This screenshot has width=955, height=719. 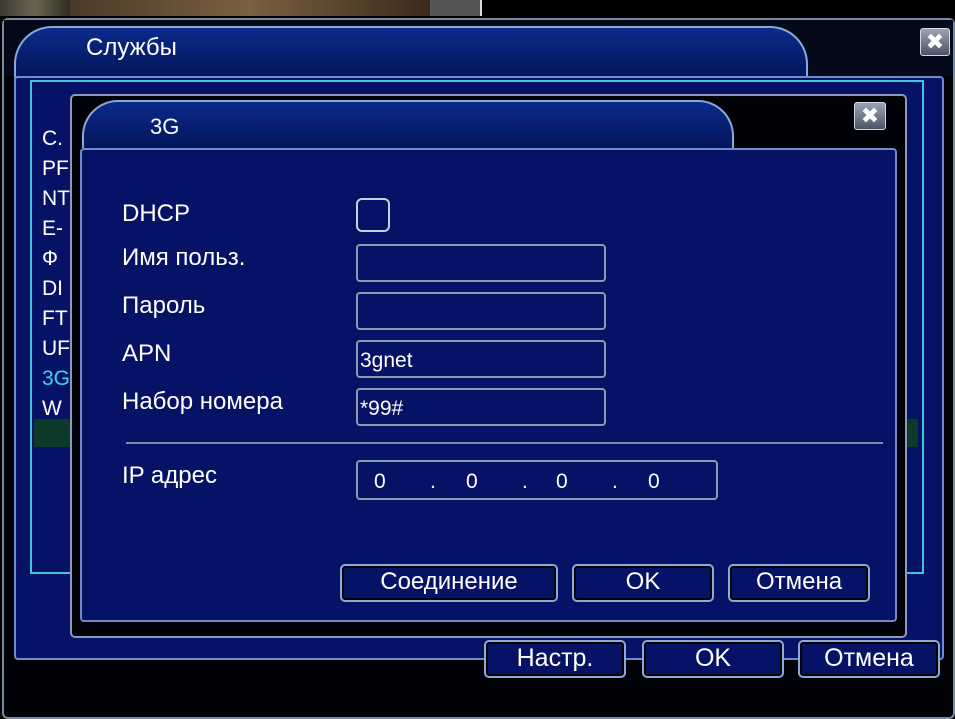 What do you see at coordinates (57, 379) in the screenshot?
I see `list-item-selected: 3G` at bounding box center [57, 379].